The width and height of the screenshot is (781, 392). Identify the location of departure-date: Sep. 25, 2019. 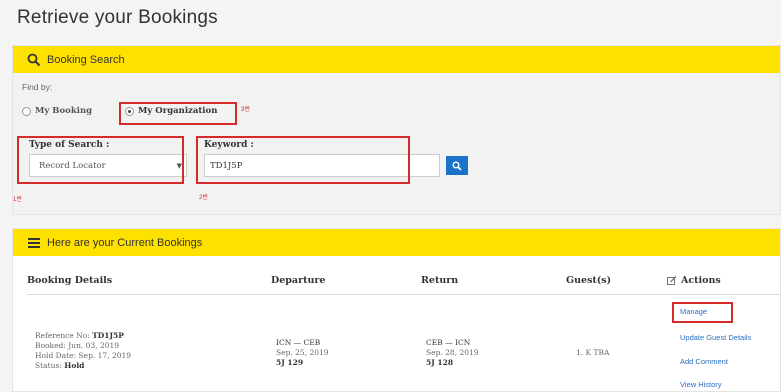
(302, 352).